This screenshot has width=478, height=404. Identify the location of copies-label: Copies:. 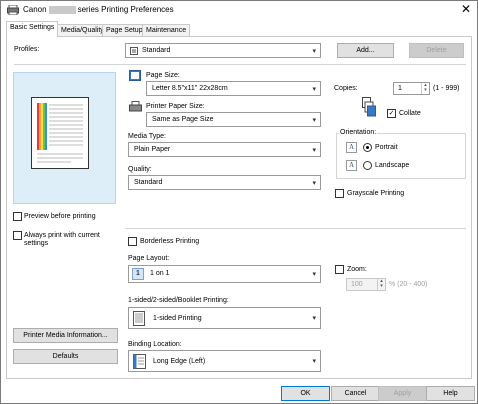
(346, 88).